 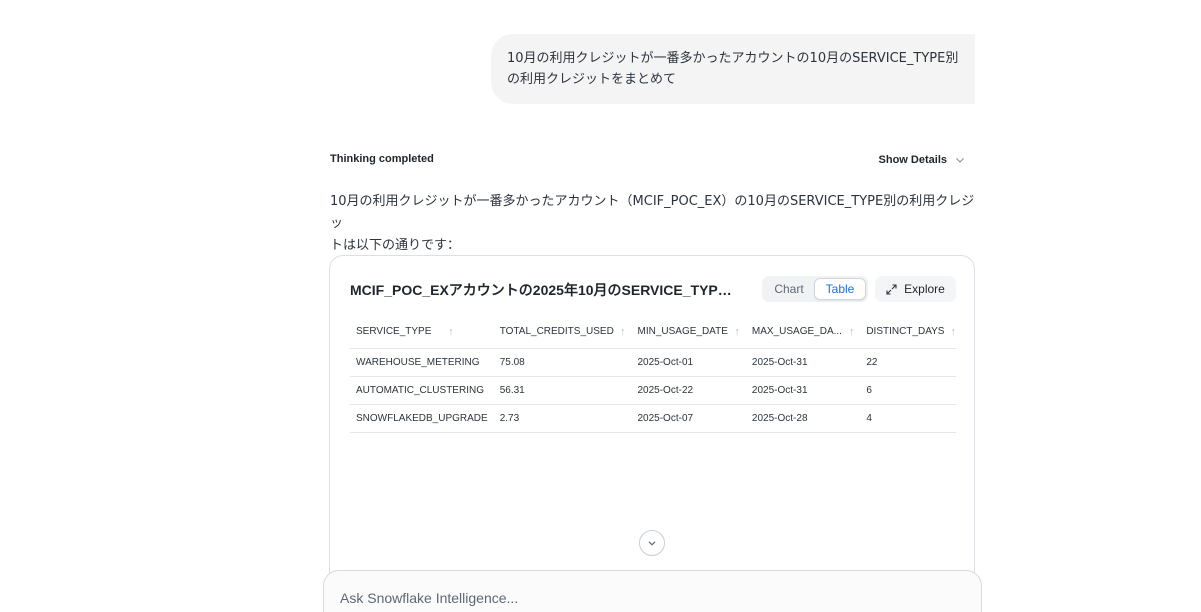 I want to click on expand-icon, so click(x=891, y=289).